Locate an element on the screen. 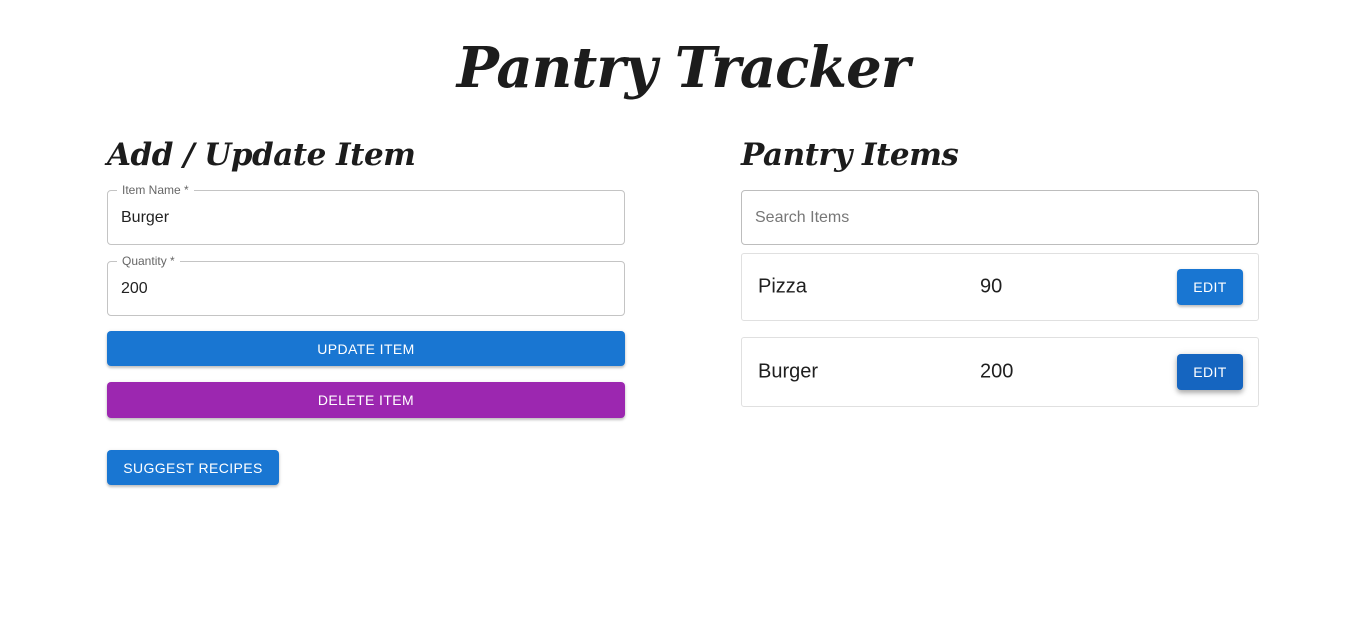 This screenshot has width=1366, height=628. form-heading: Add / Update Item is located at coordinates (261, 155).